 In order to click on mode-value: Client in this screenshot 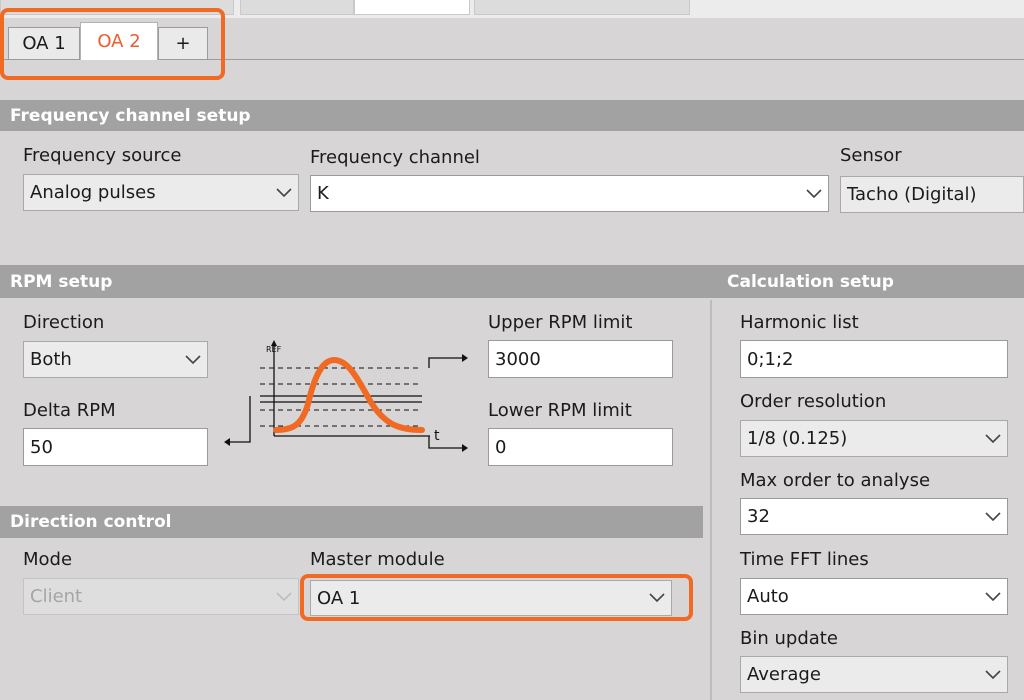, I will do `click(56, 596)`.